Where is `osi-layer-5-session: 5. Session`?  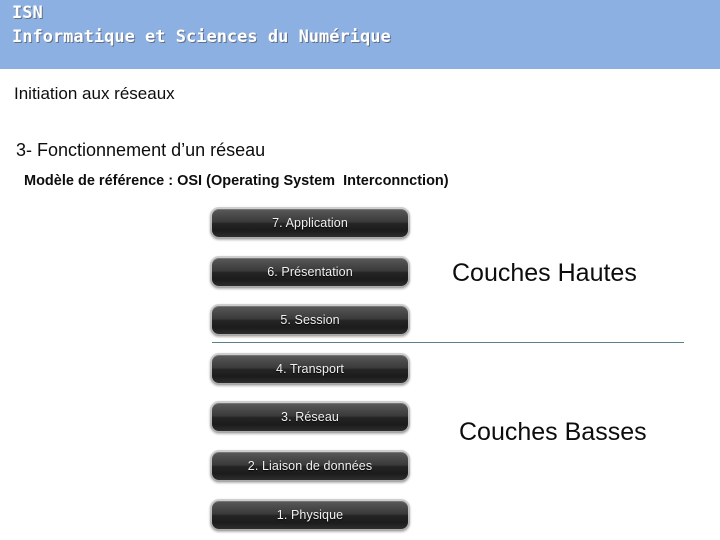 osi-layer-5-session: 5. Session is located at coordinates (310, 320).